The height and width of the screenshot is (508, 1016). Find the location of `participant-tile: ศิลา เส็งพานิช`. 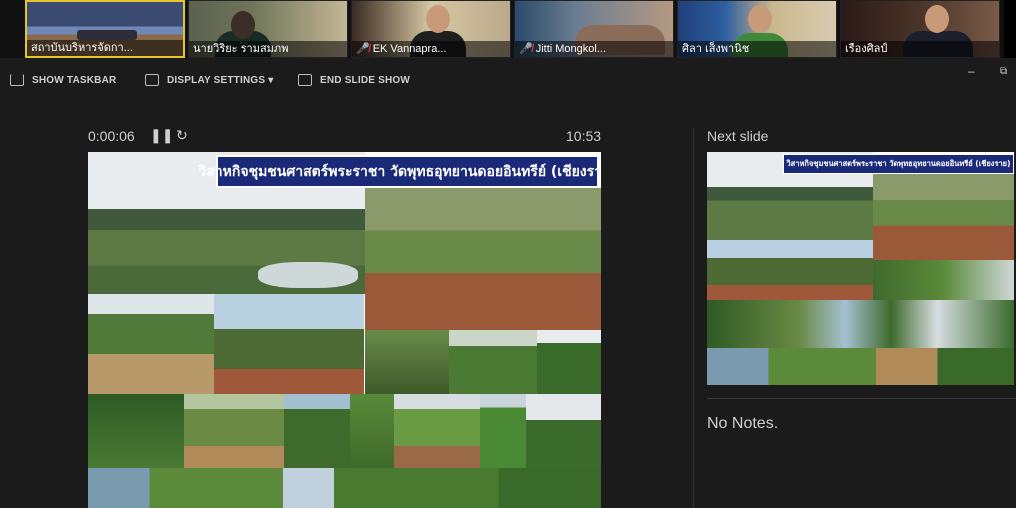

participant-tile: ศิลา เส็งพานิช is located at coordinates (757, 29).